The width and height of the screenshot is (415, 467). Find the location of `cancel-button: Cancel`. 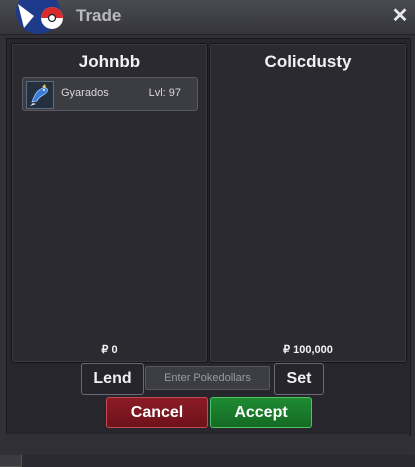

cancel-button: Cancel is located at coordinates (157, 412).